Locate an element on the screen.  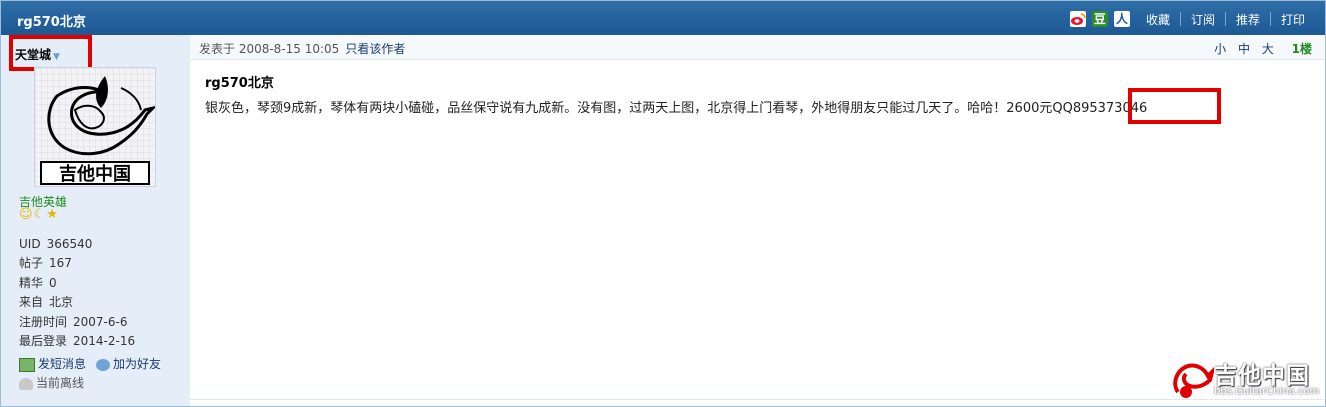
sun-icon: ☺ is located at coordinates (26, 214).